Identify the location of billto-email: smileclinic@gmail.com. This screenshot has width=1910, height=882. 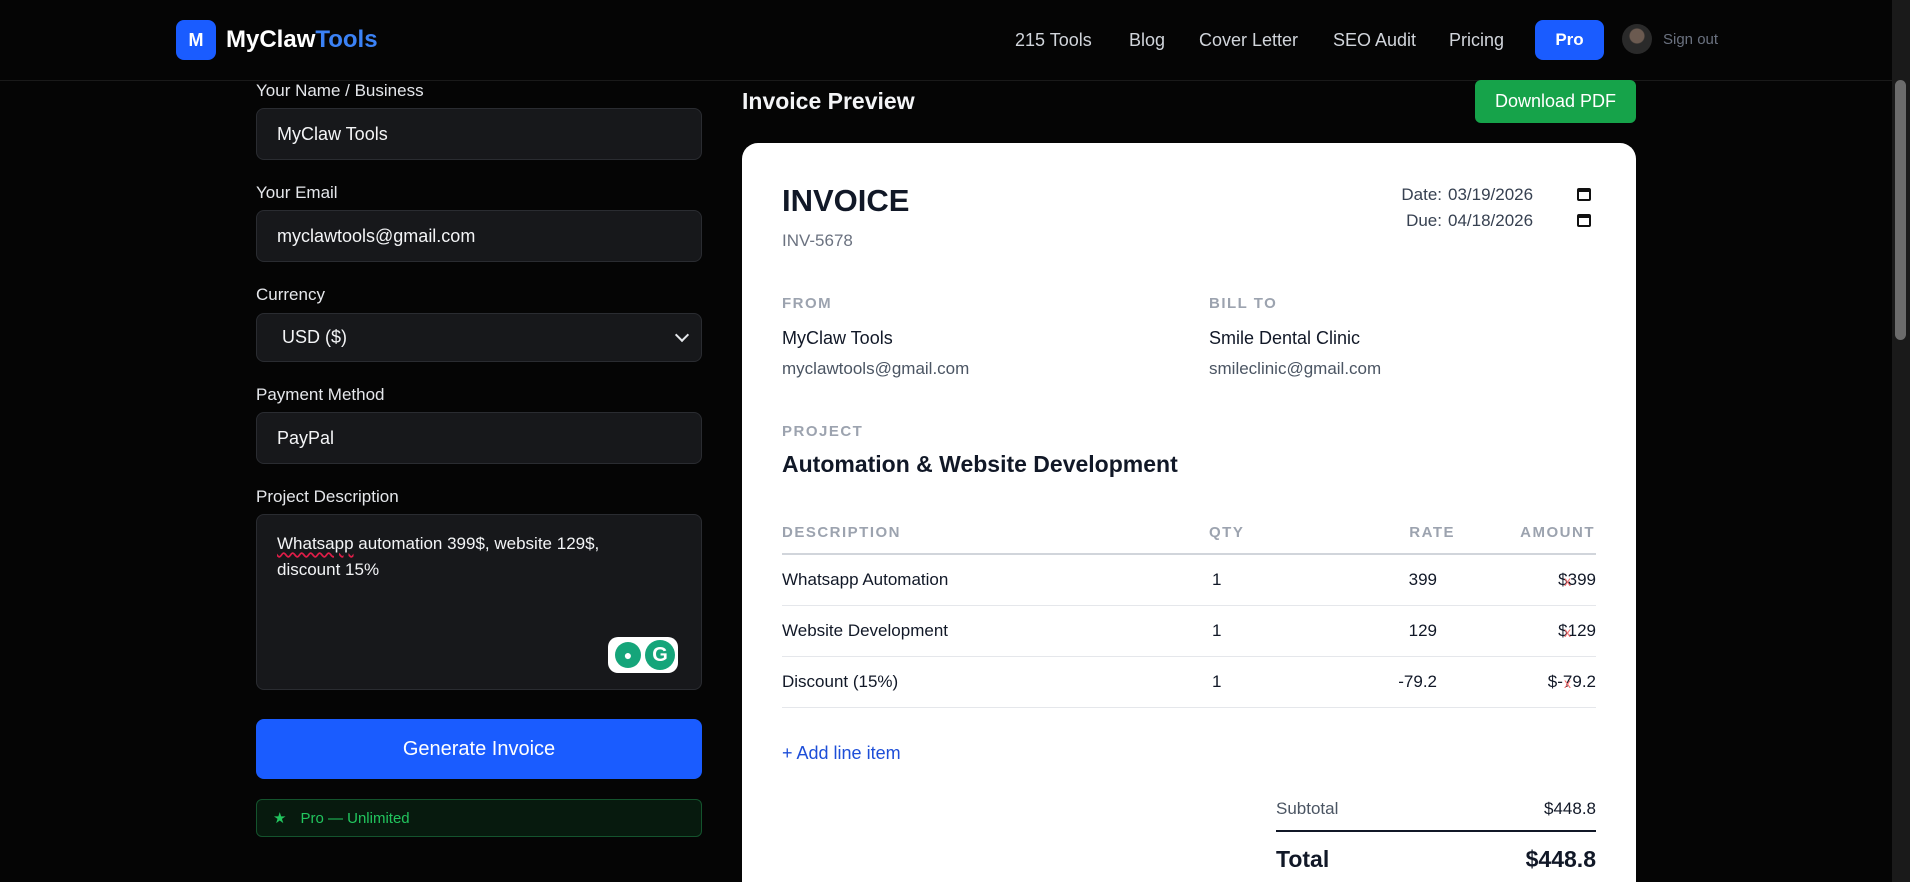
(1295, 369).